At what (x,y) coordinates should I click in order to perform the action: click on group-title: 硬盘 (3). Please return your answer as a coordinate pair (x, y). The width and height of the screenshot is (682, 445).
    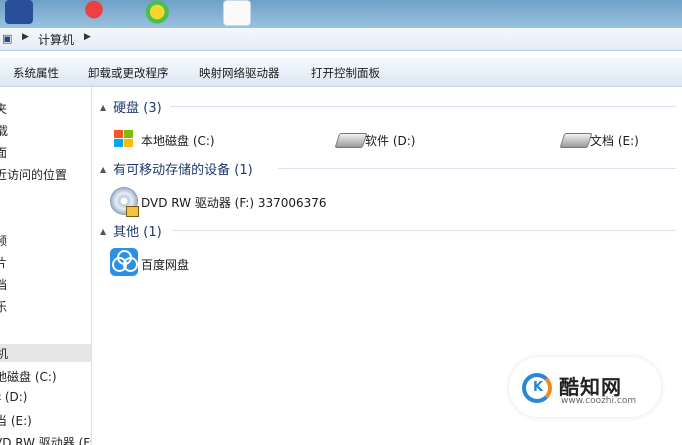
    Looking at the image, I should click on (137, 108).